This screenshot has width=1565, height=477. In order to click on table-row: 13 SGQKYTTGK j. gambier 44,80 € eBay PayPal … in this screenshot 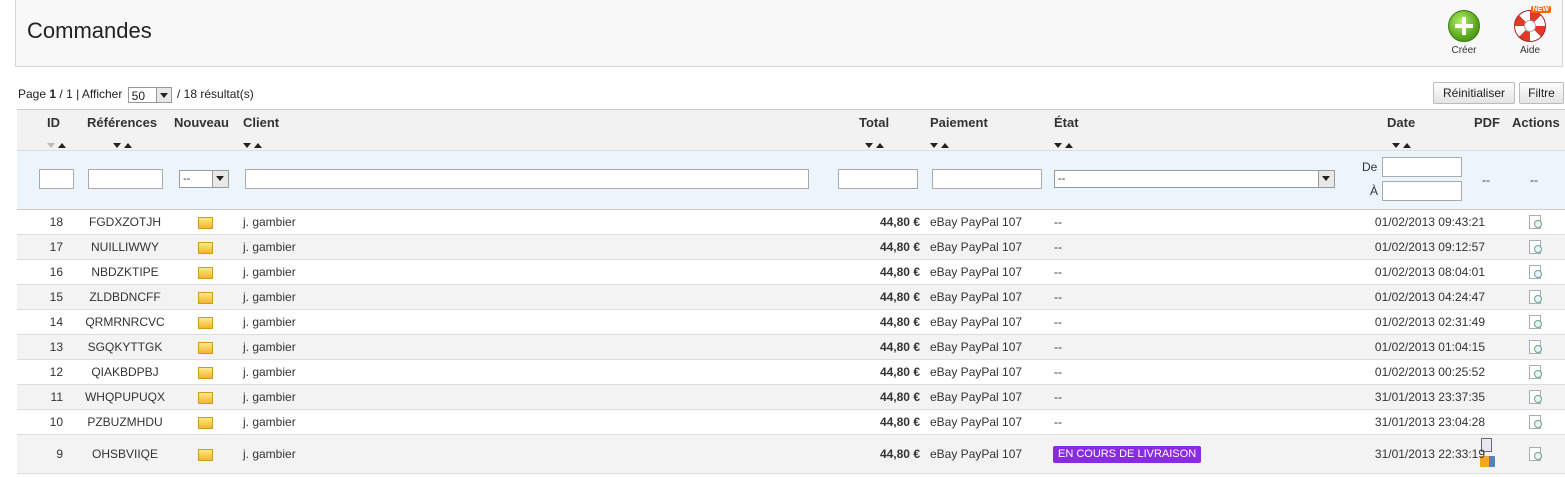, I will do `click(791, 347)`.